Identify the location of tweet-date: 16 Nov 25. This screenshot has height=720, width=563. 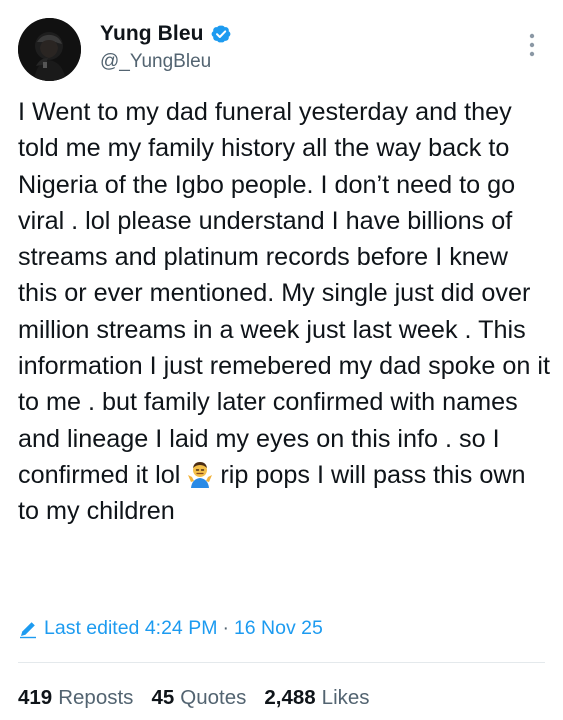
(278, 628).